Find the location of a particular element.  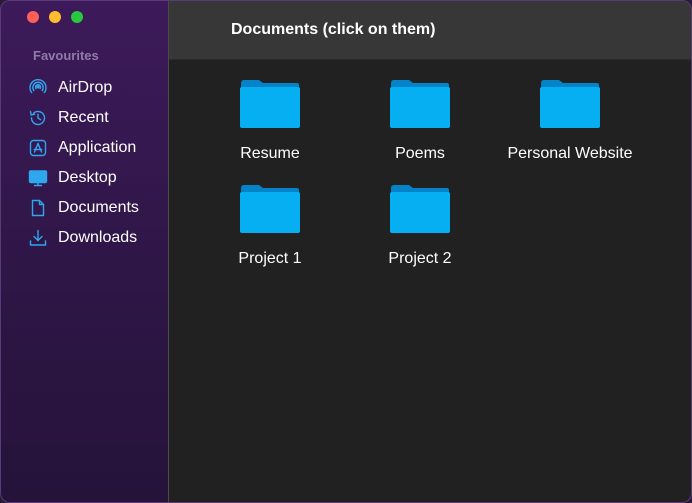

folder-project-1: Project 1 is located at coordinates (270, 226).